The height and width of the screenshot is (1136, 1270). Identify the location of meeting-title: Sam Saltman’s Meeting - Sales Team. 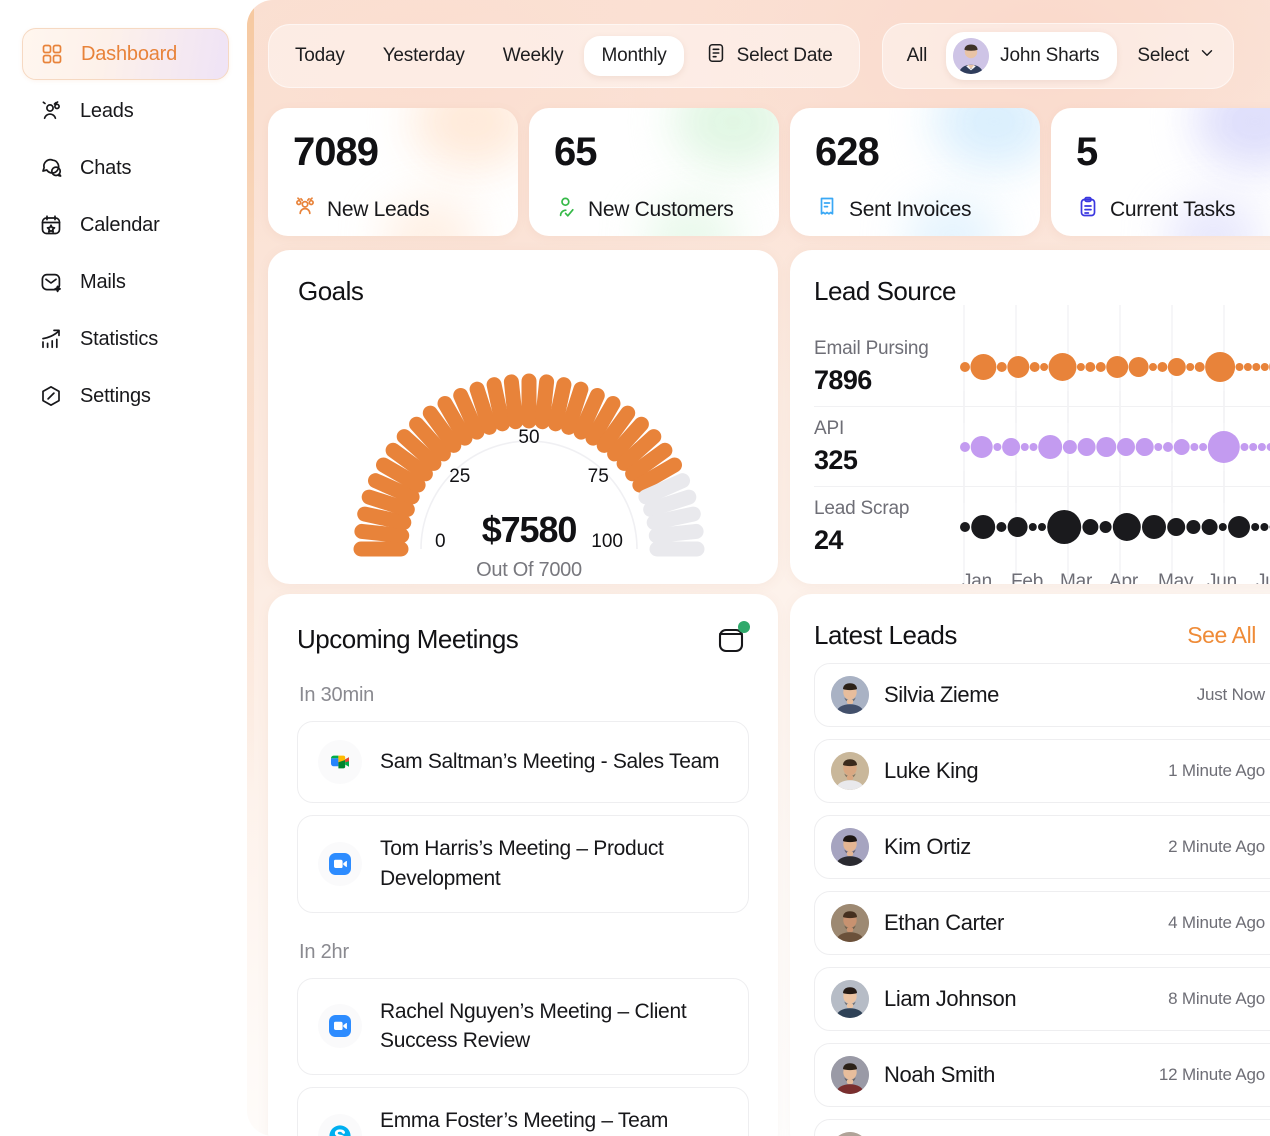
(550, 762).